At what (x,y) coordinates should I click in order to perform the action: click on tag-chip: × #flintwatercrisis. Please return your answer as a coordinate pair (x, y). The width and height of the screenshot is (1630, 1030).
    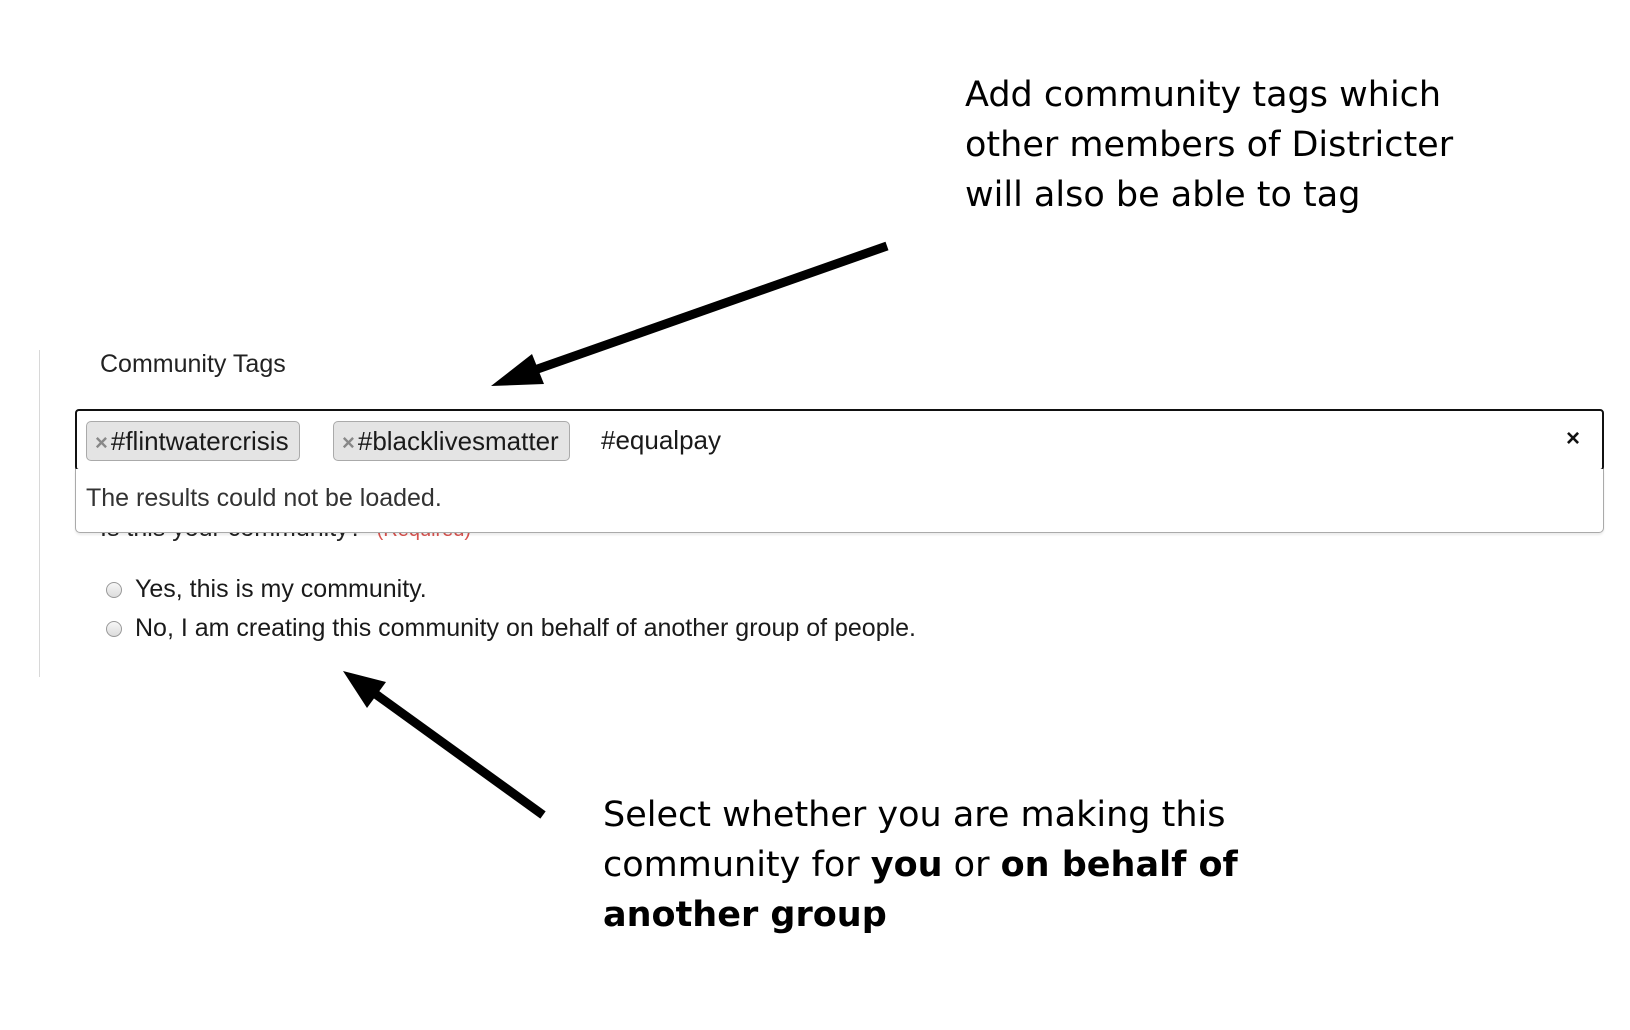
    Looking at the image, I should click on (193, 441).